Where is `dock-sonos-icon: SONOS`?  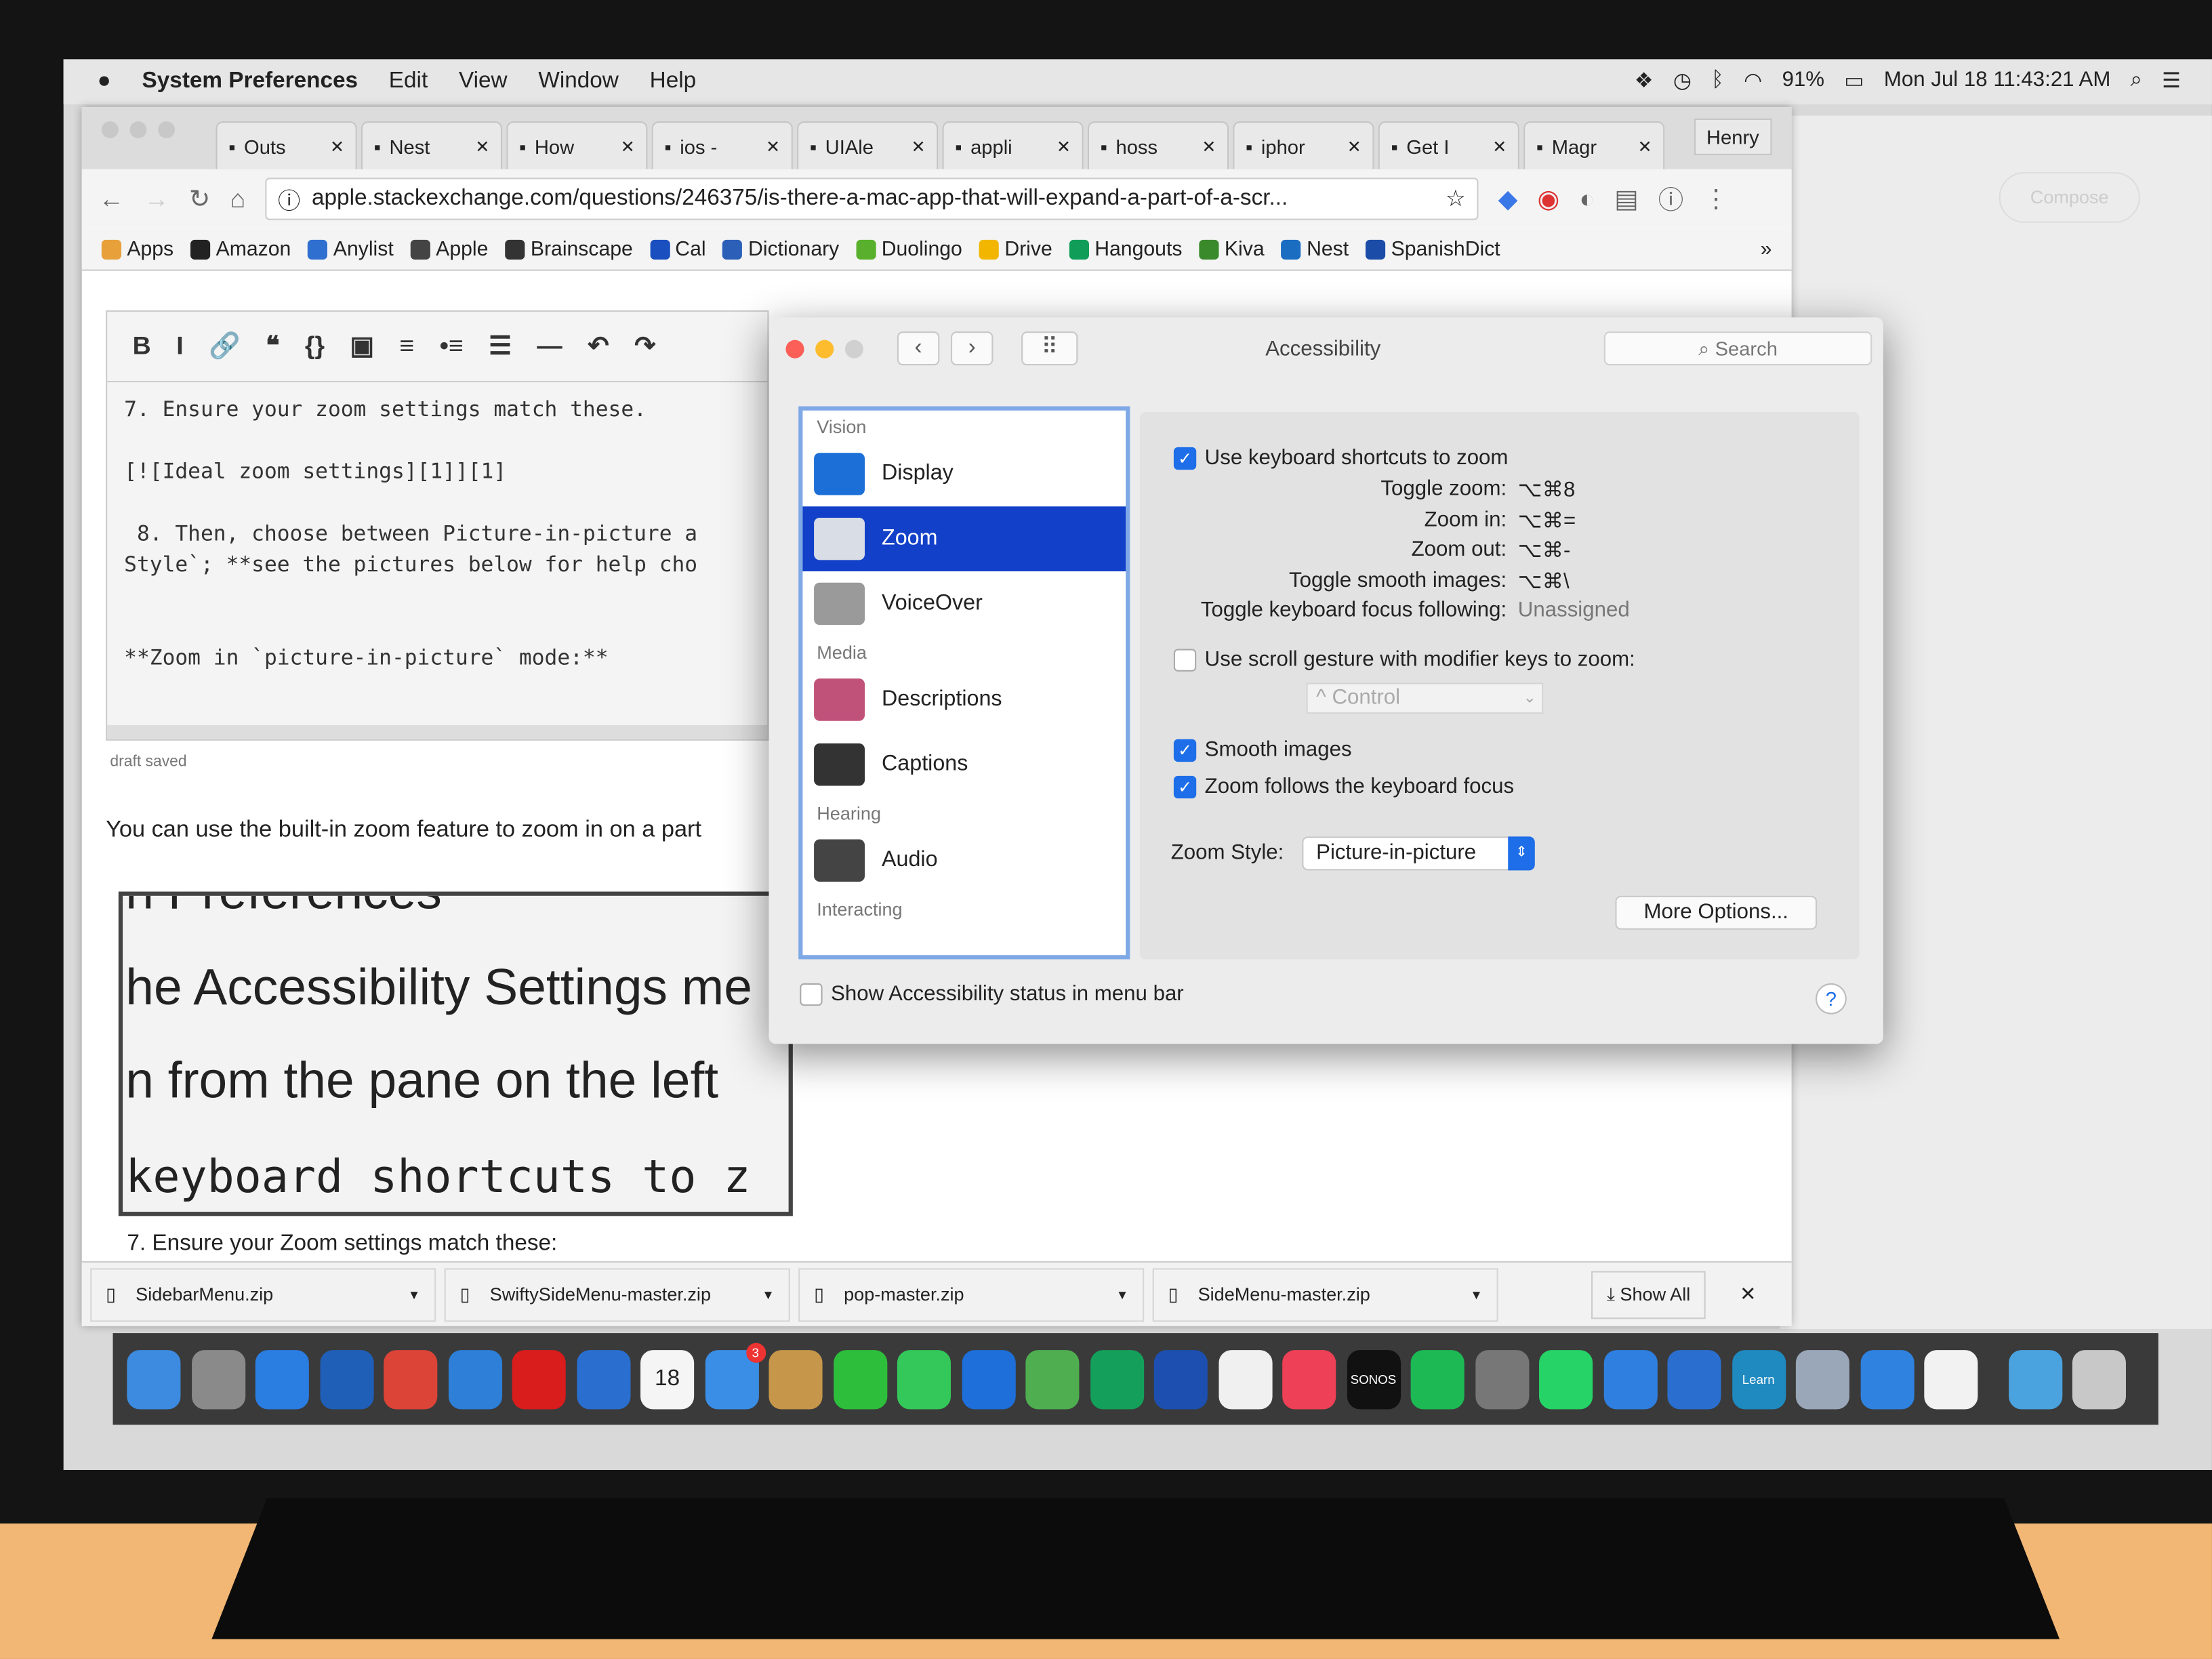
dock-sonos-icon: SONOS is located at coordinates (1373, 1379).